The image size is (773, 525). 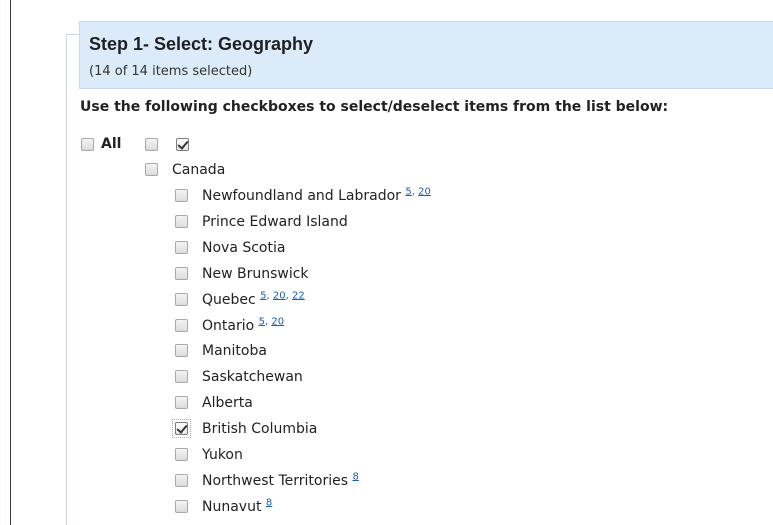 What do you see at coordinates (171, 71) in the screenshot?
I see `selection-count: (14 of 14 items selected)` at bounding box center [171, 71].